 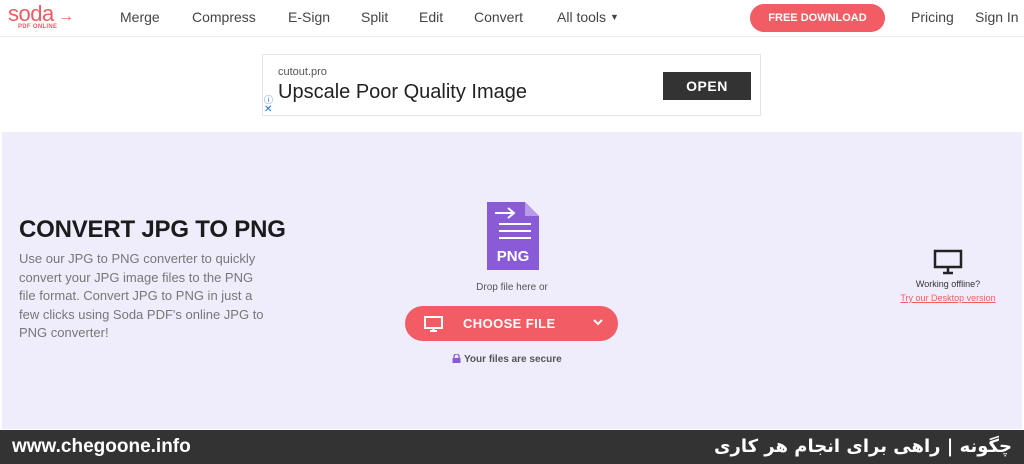 I want to click on nav-link-merge: Merge, so click(x=140, y=17).